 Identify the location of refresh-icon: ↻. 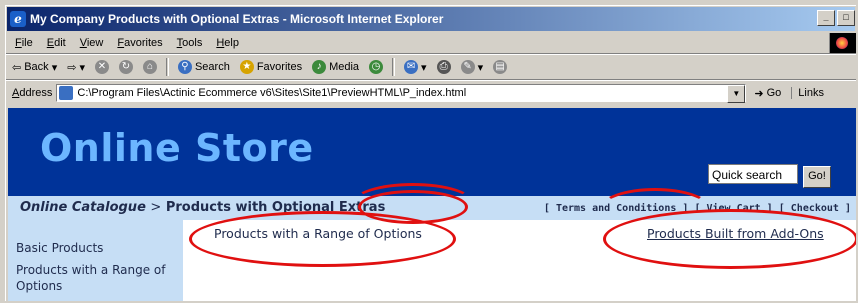
(125, 67).